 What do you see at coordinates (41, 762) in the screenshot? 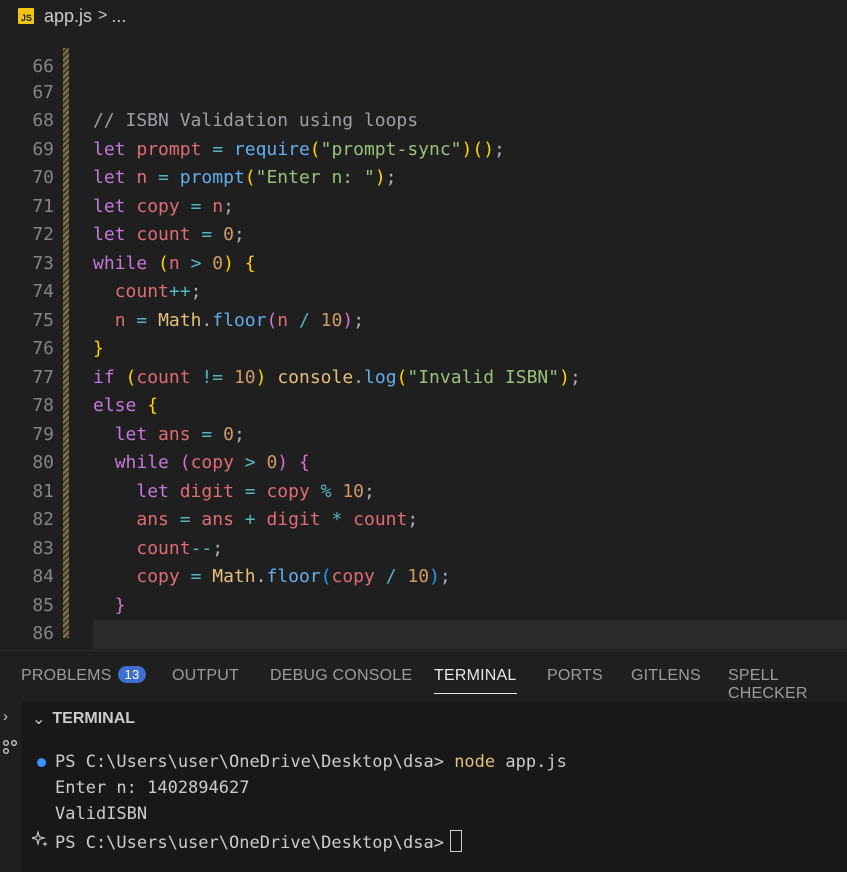
I see `command-success-dot-icon` at bounding box center [41, 762].